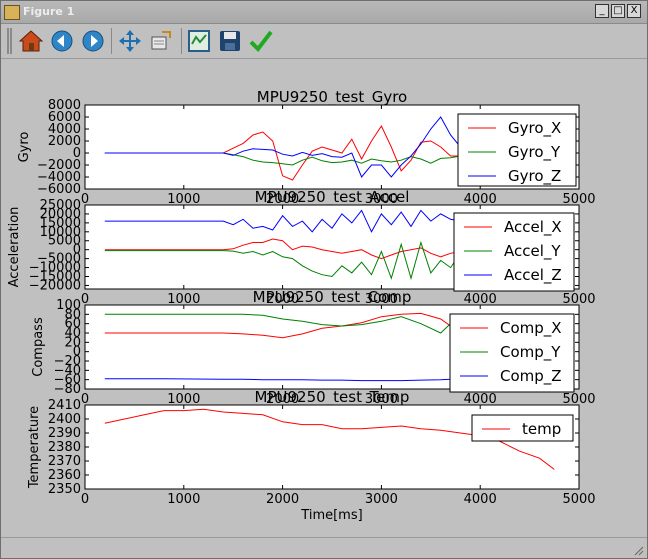  I want to click on y-tick-label: 2360, so click(64, 475).